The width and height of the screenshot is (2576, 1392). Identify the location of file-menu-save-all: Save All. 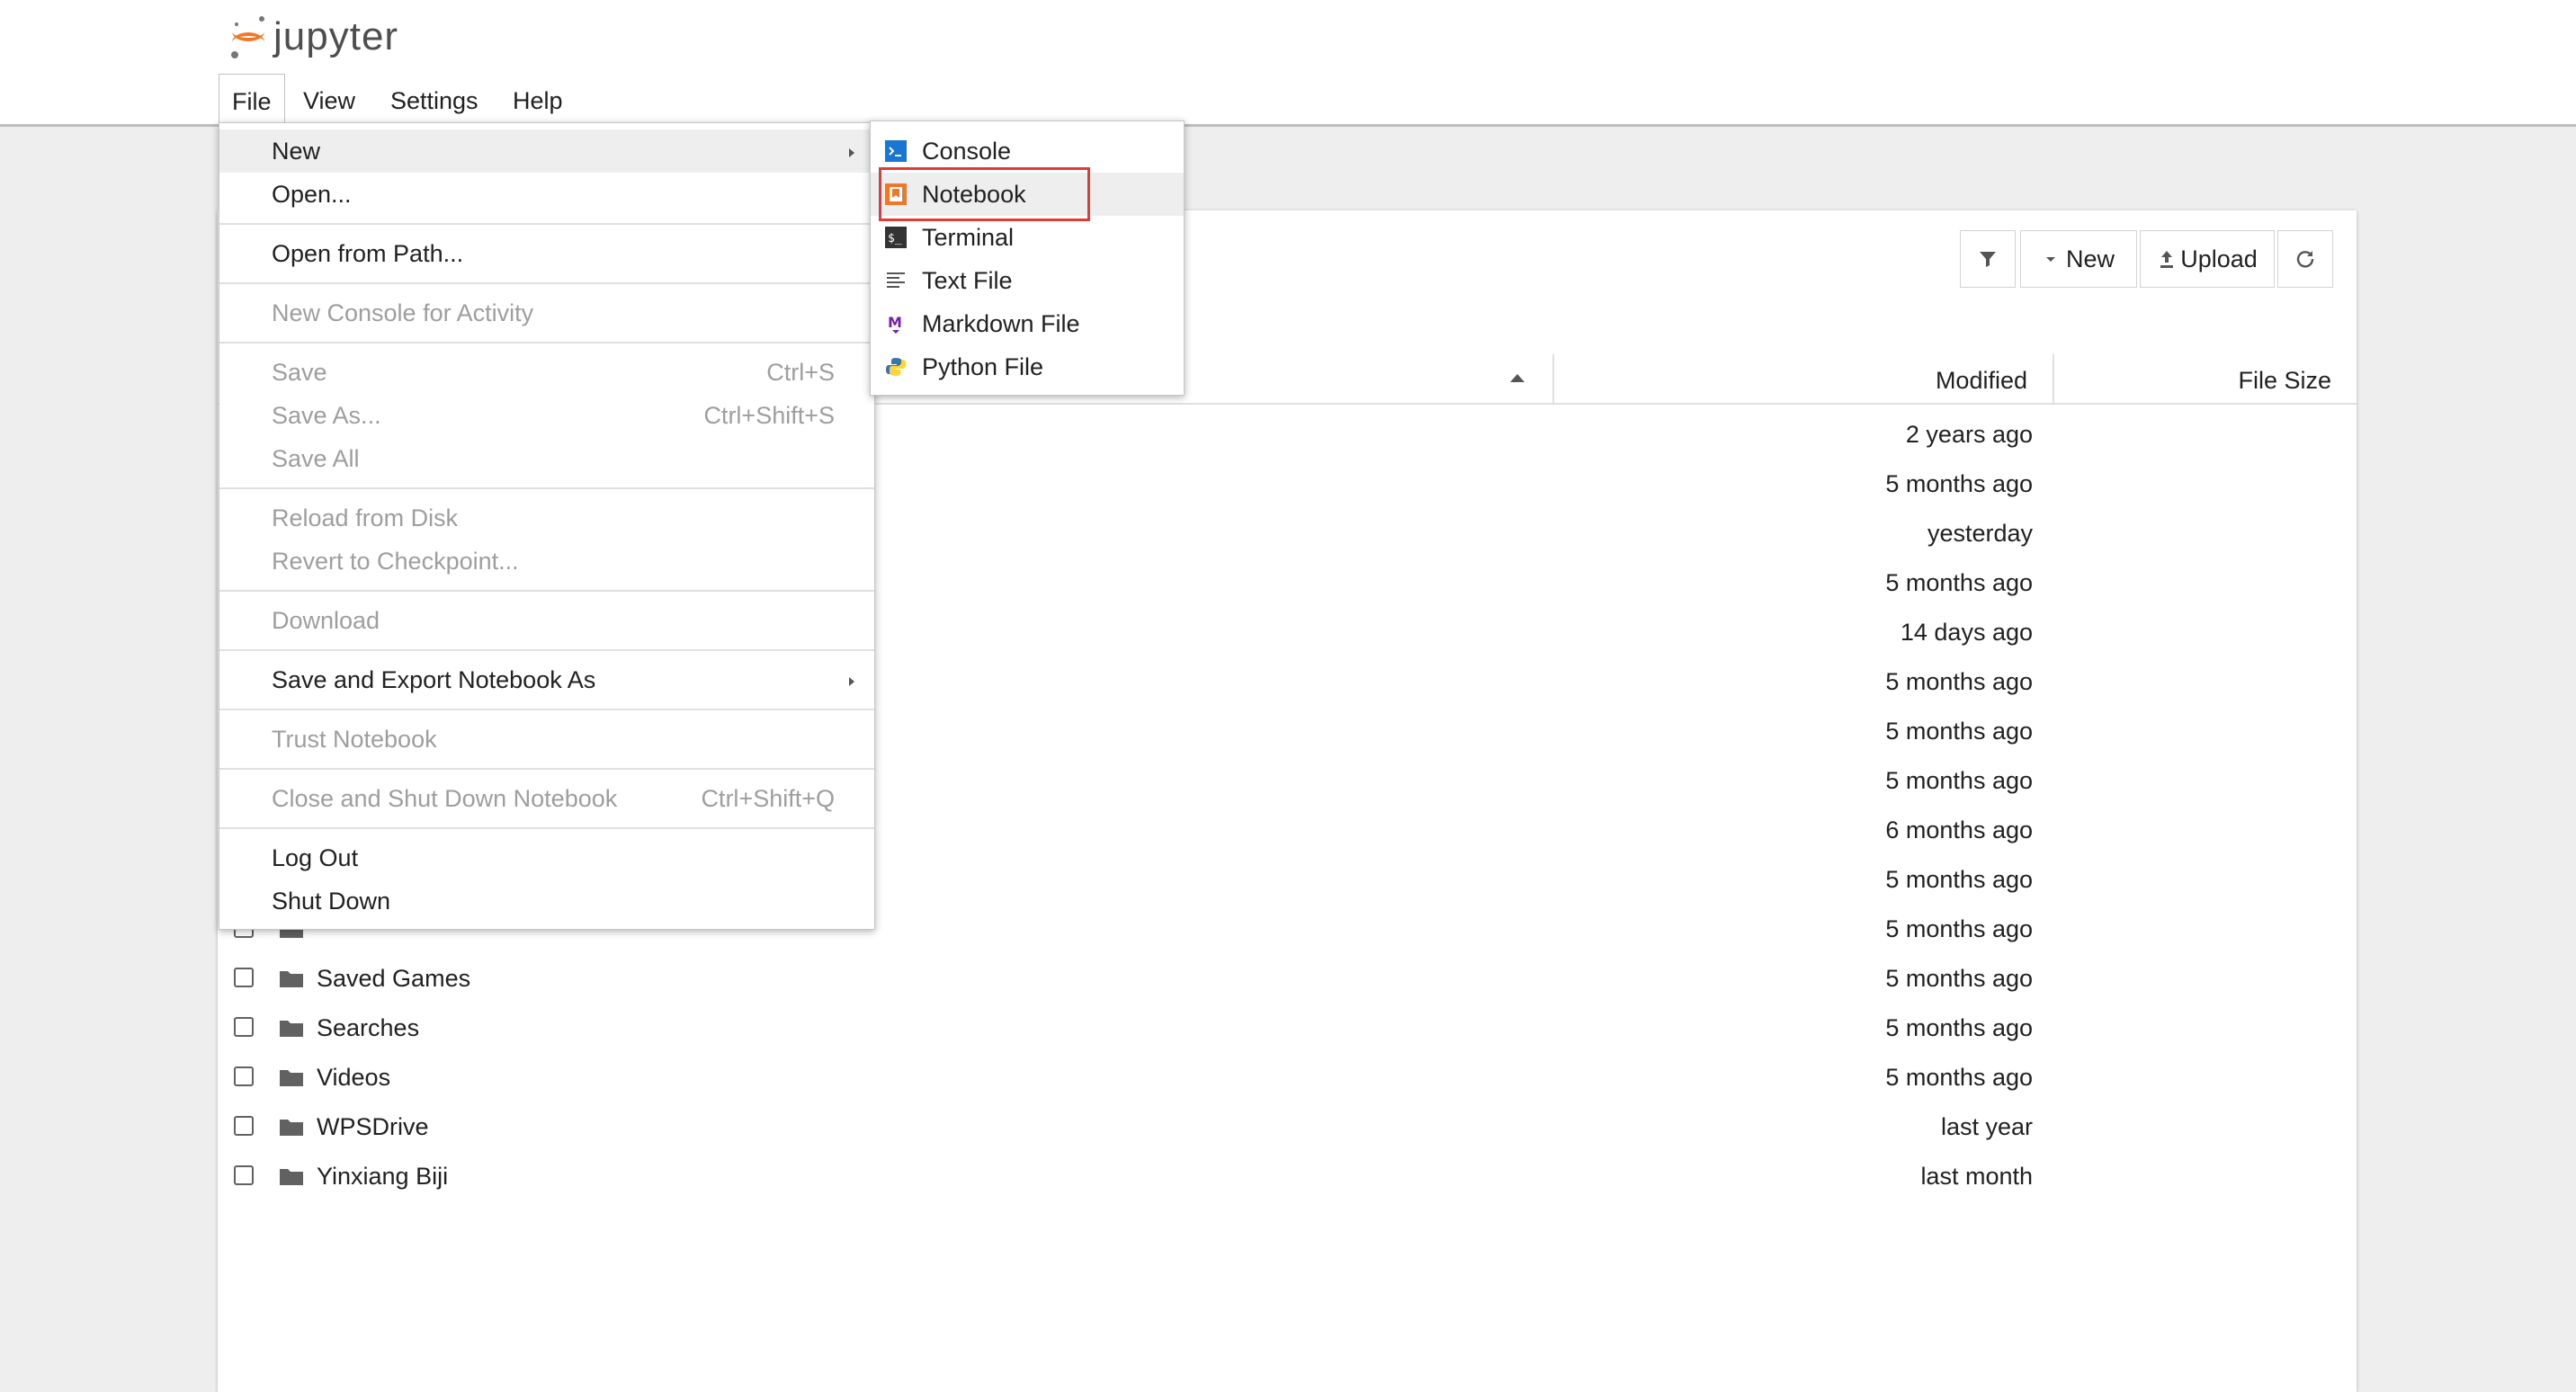
(546, 458).